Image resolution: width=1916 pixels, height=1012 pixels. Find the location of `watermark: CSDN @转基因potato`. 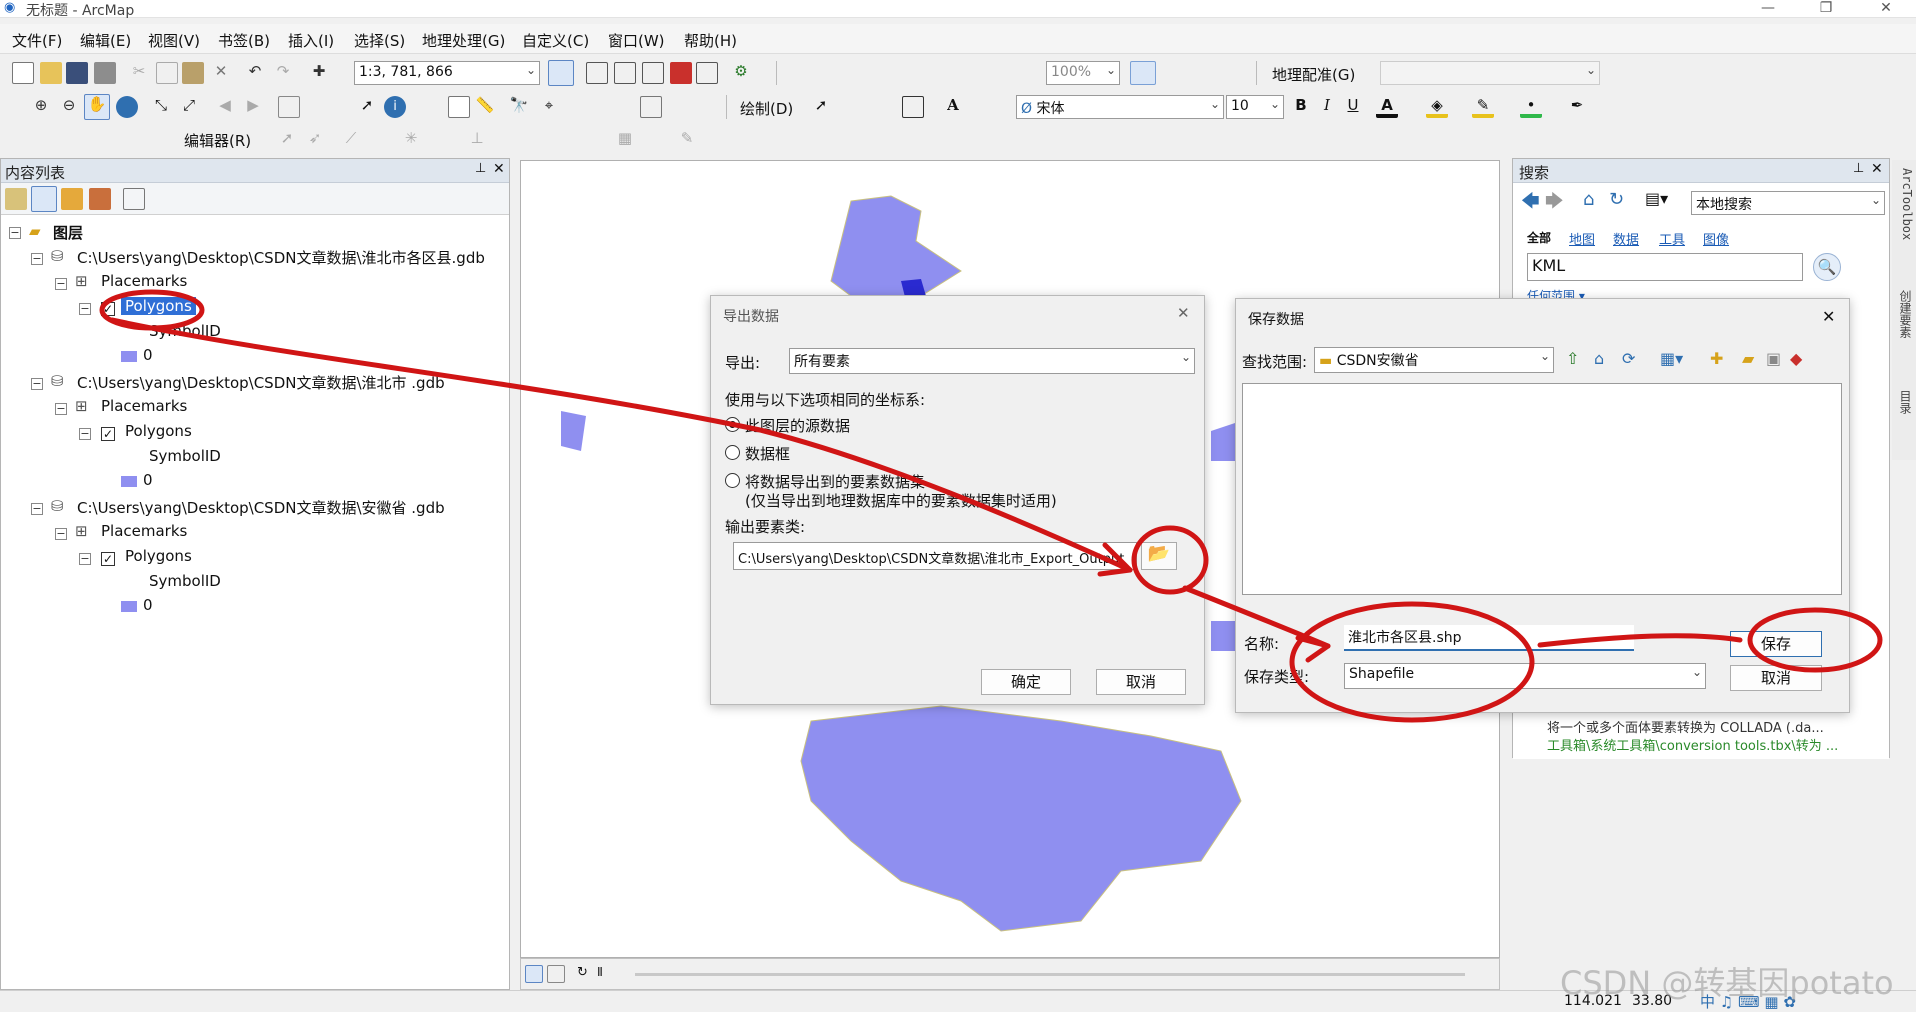

watermark: CSDN @转基因potato is located at coordinates (1727, 983).